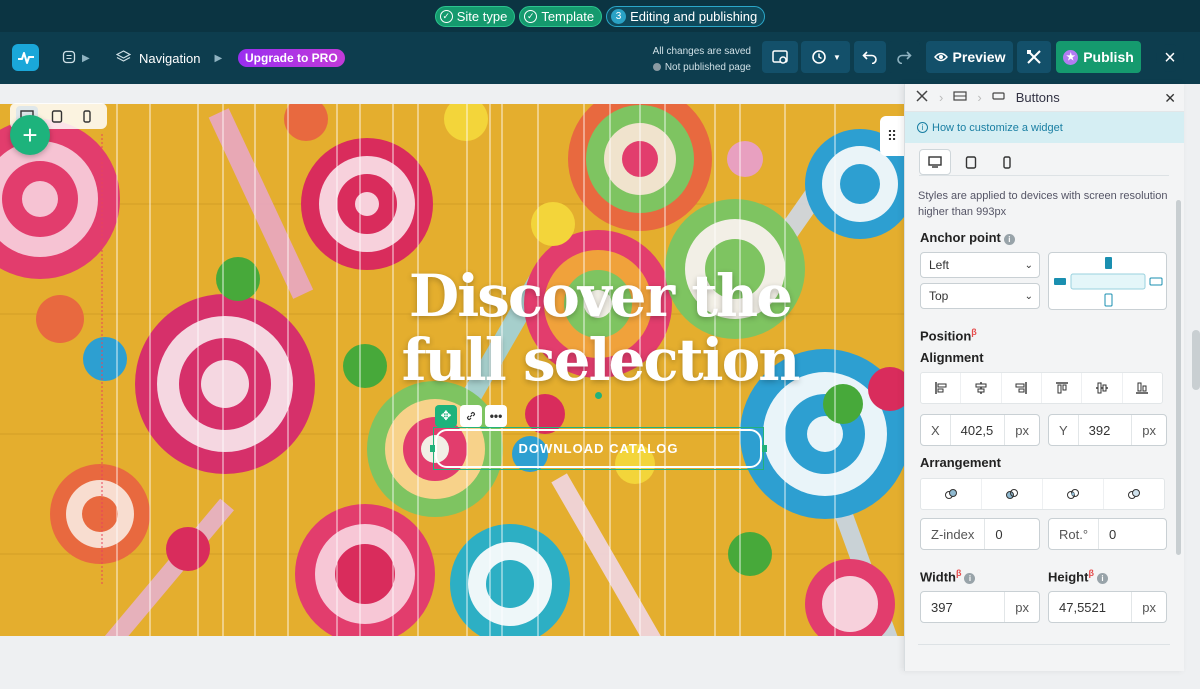 The image size is (1200, 689). What do you see at coordinates (598, 395) in the screenshot?
I see `rotate-handle` at bounding box center [598, 395].